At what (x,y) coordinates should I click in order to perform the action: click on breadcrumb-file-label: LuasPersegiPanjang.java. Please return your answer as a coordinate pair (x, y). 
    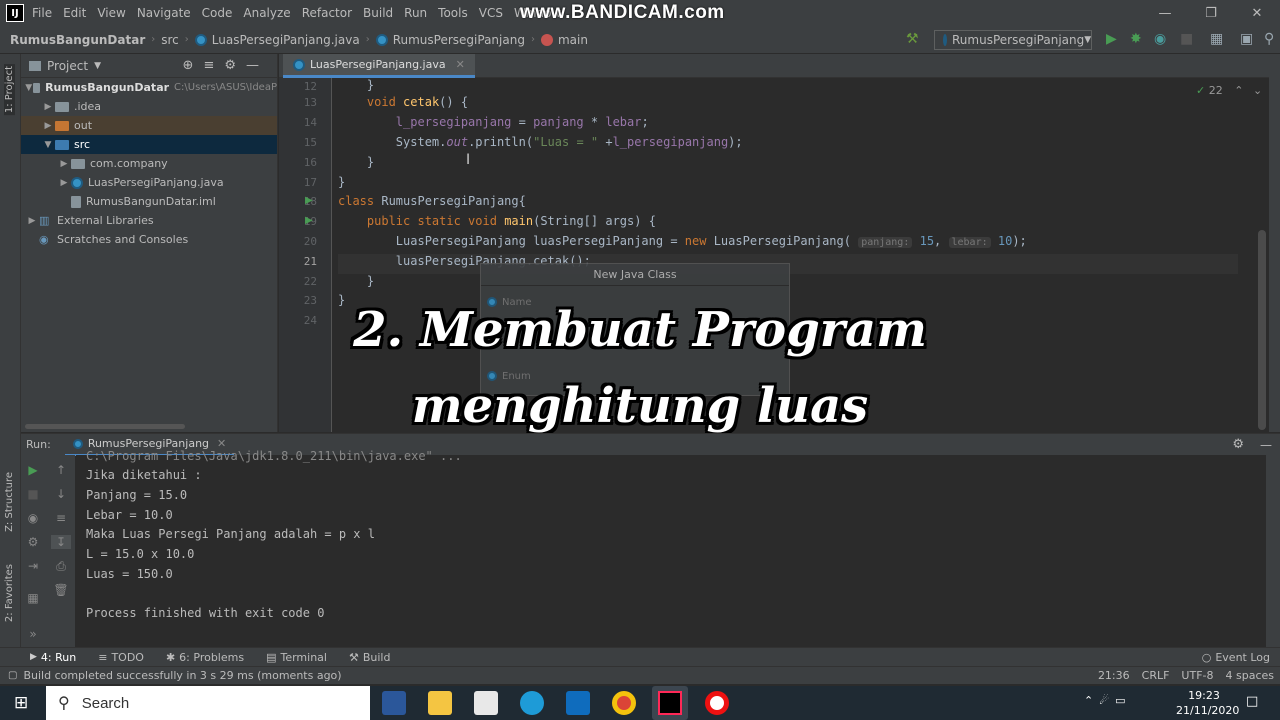
    Looking at the image, I should click on (285, 39).